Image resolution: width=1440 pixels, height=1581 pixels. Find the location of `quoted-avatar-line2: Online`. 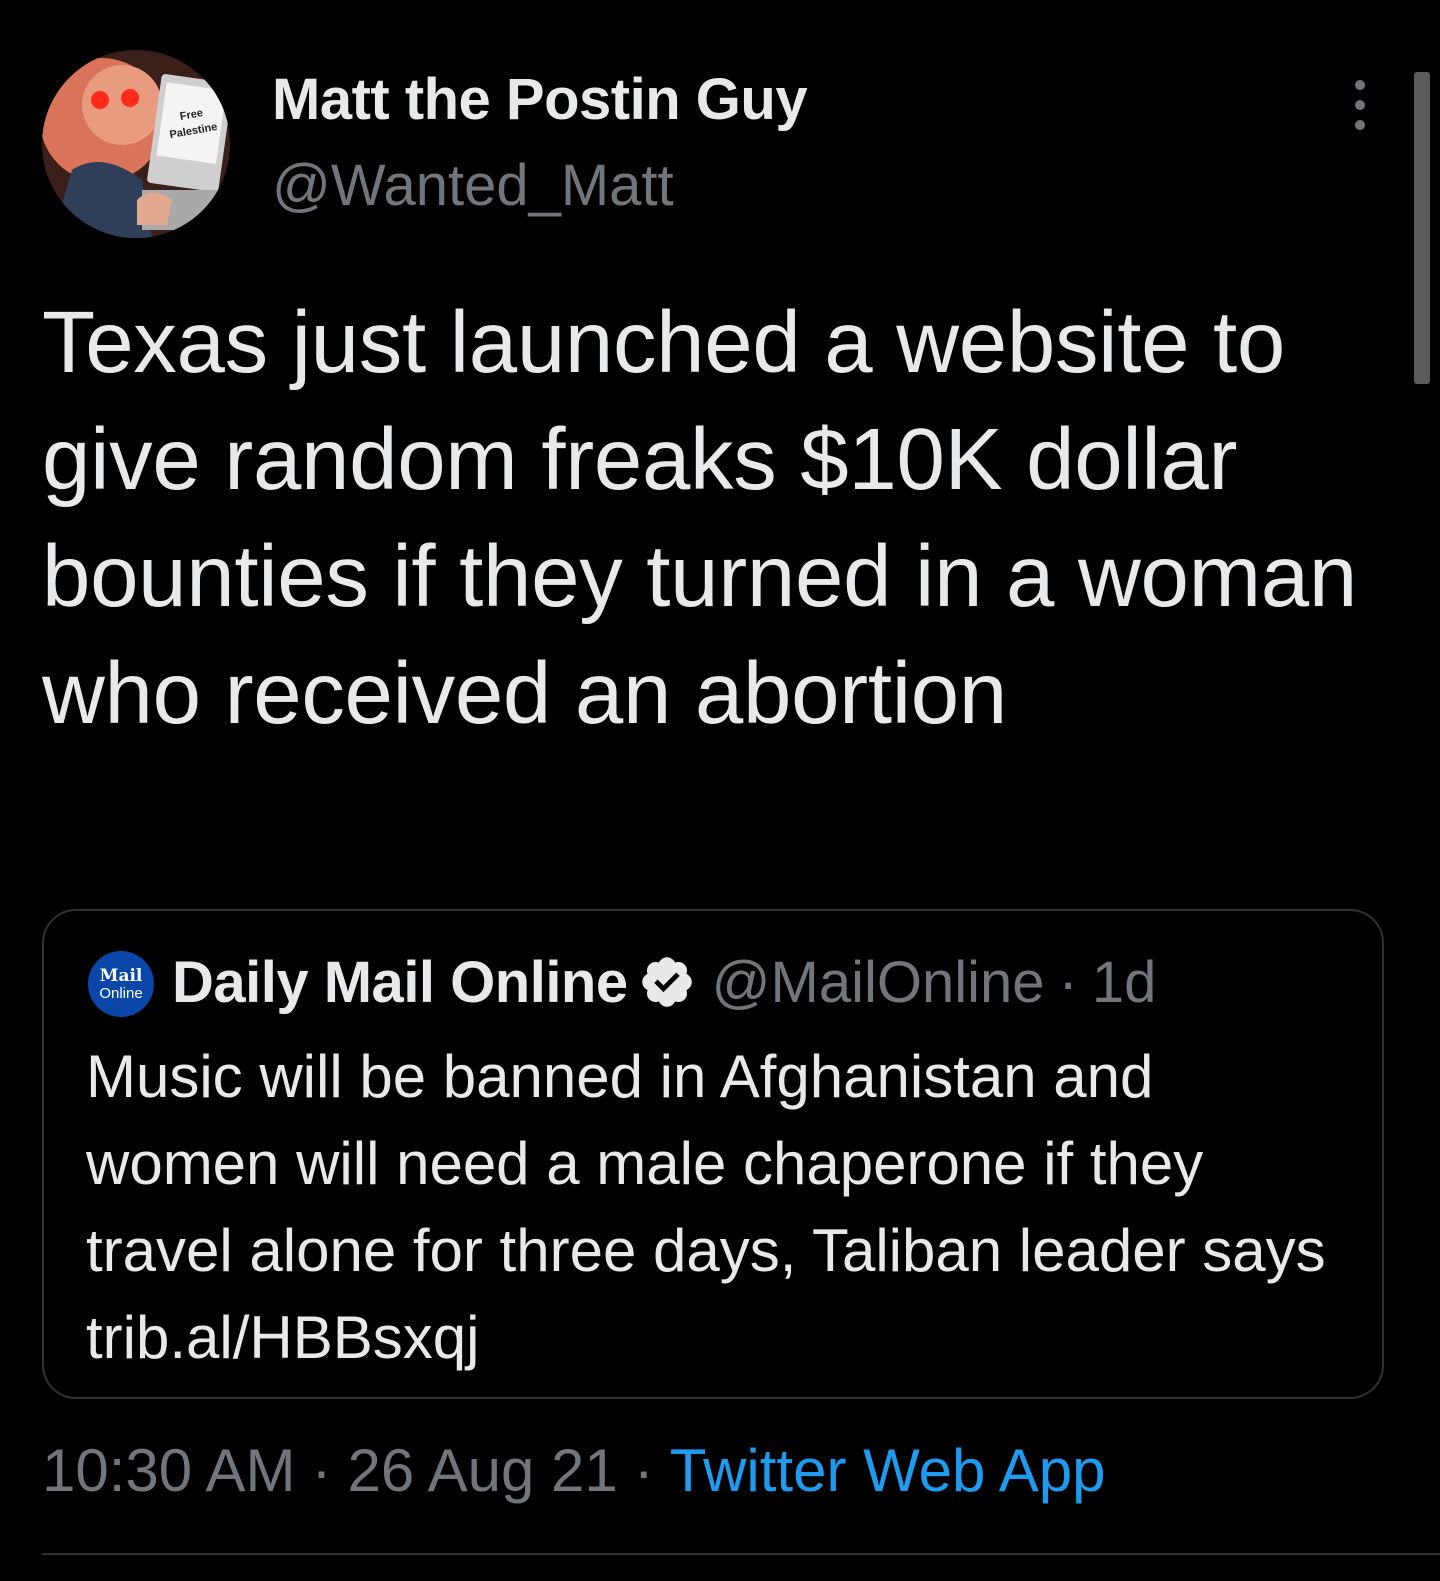

quoted-avatar-line2: Online is located at coordinates (121, 993).